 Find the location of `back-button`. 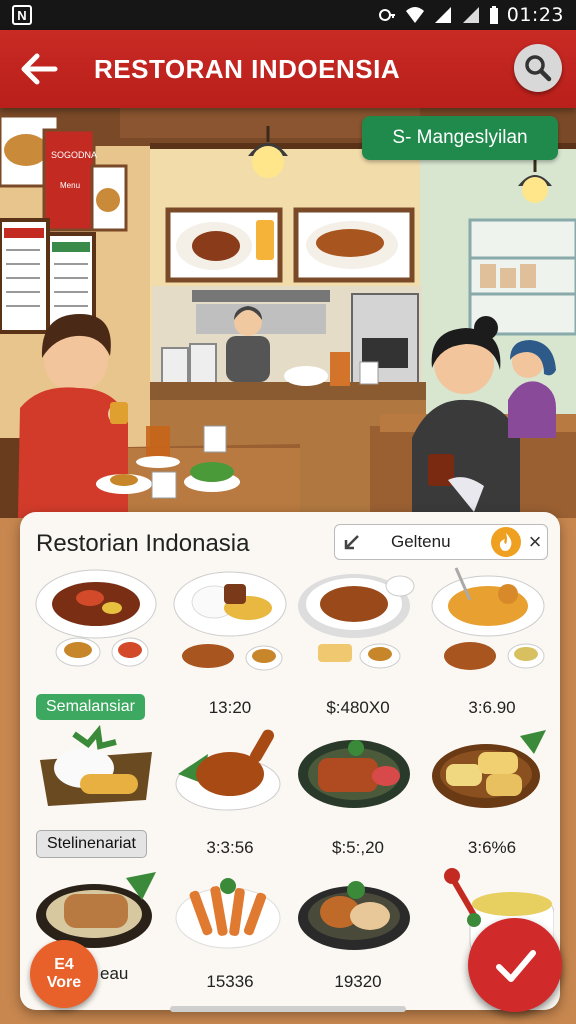

back-button is located at coordinates (39, 69).